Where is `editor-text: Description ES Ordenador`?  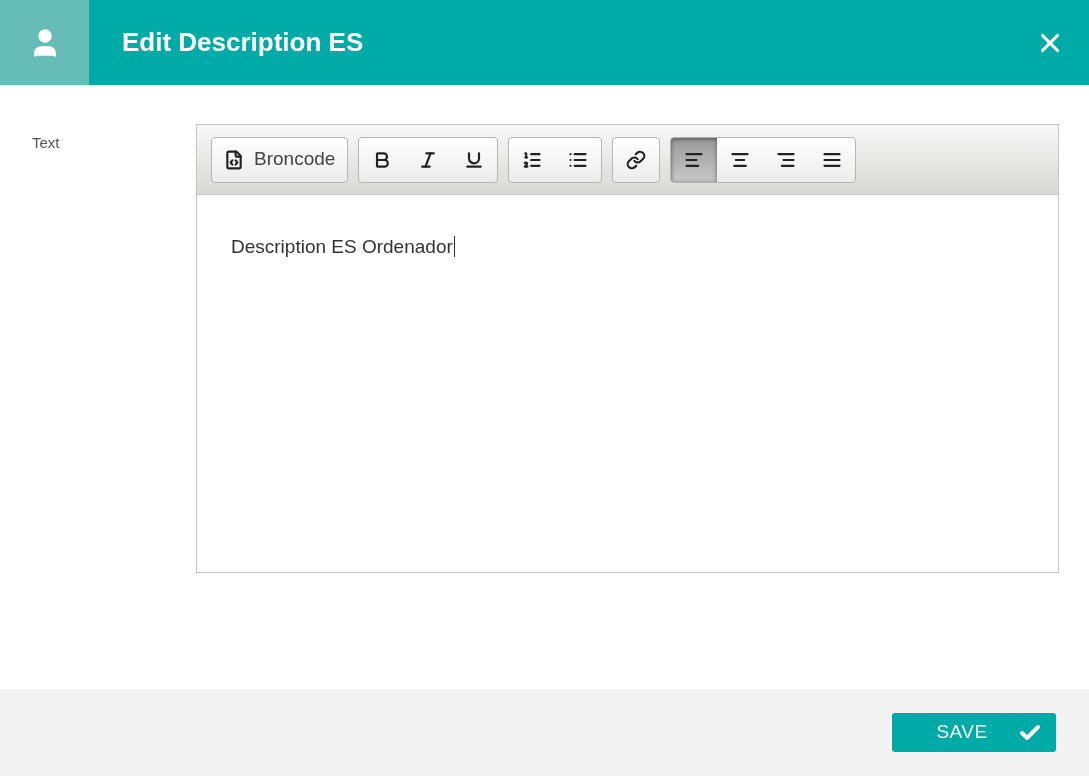
editor-text: Description ES Ordenador is located at coordinates (343, 246).